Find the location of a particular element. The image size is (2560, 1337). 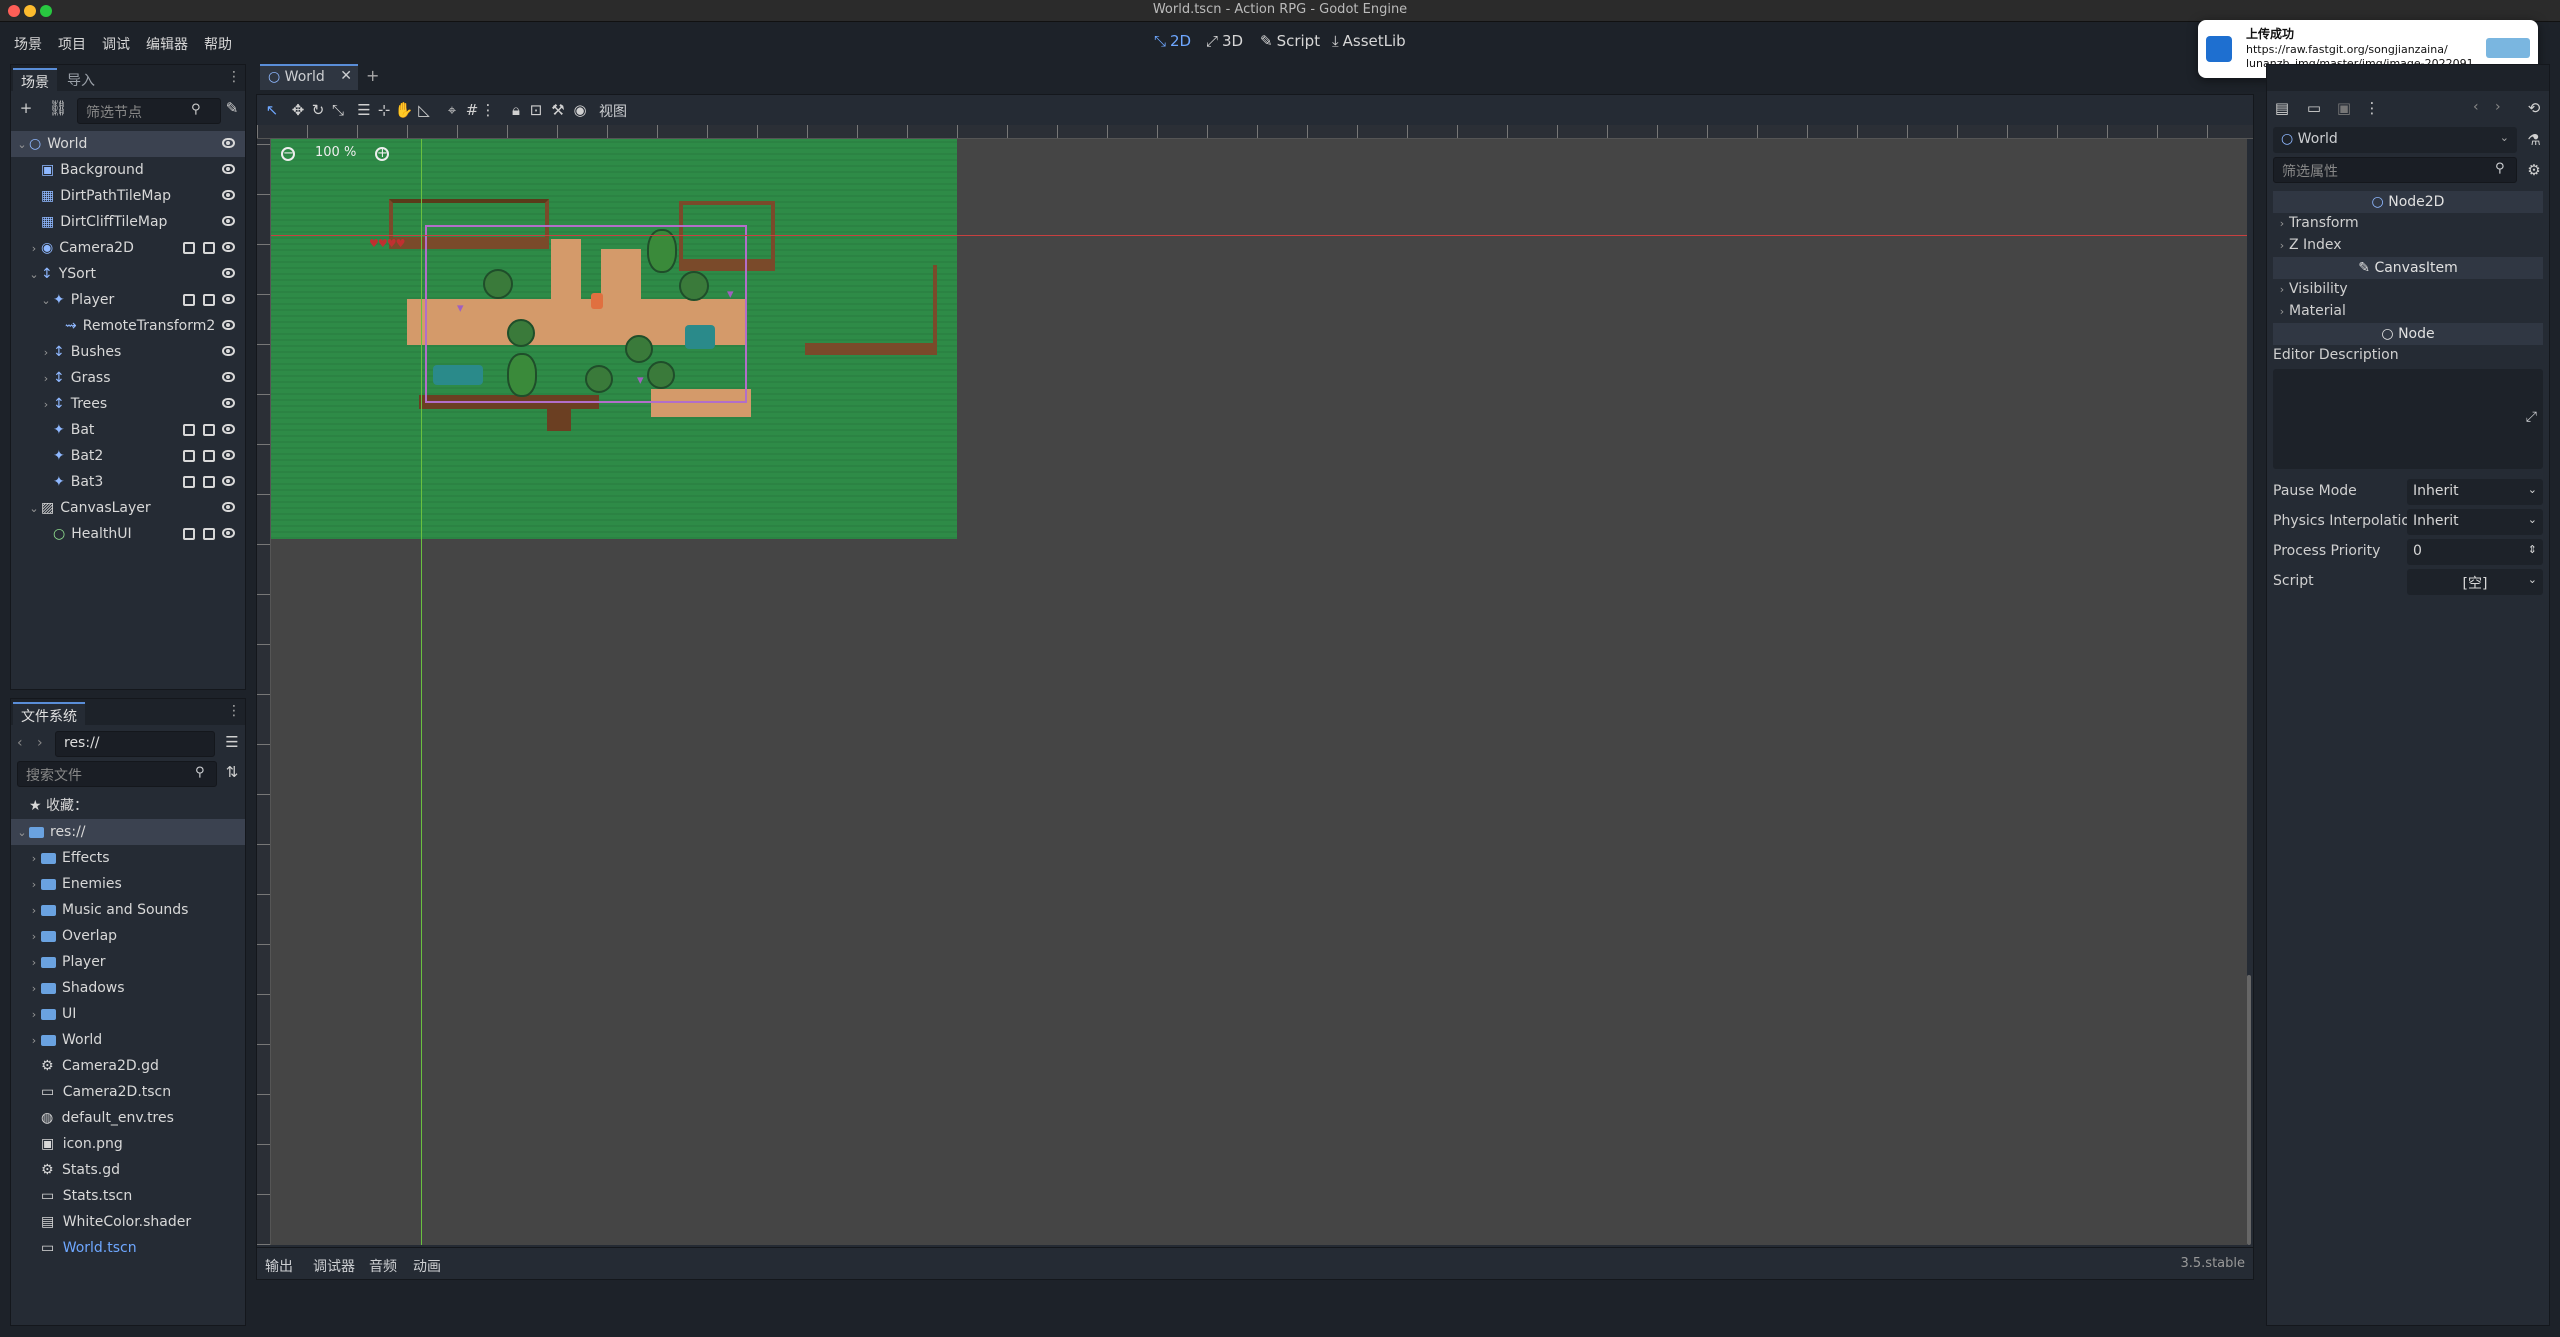

object-selector: ○ World ⌄ is located at coordinates (2395, 140).